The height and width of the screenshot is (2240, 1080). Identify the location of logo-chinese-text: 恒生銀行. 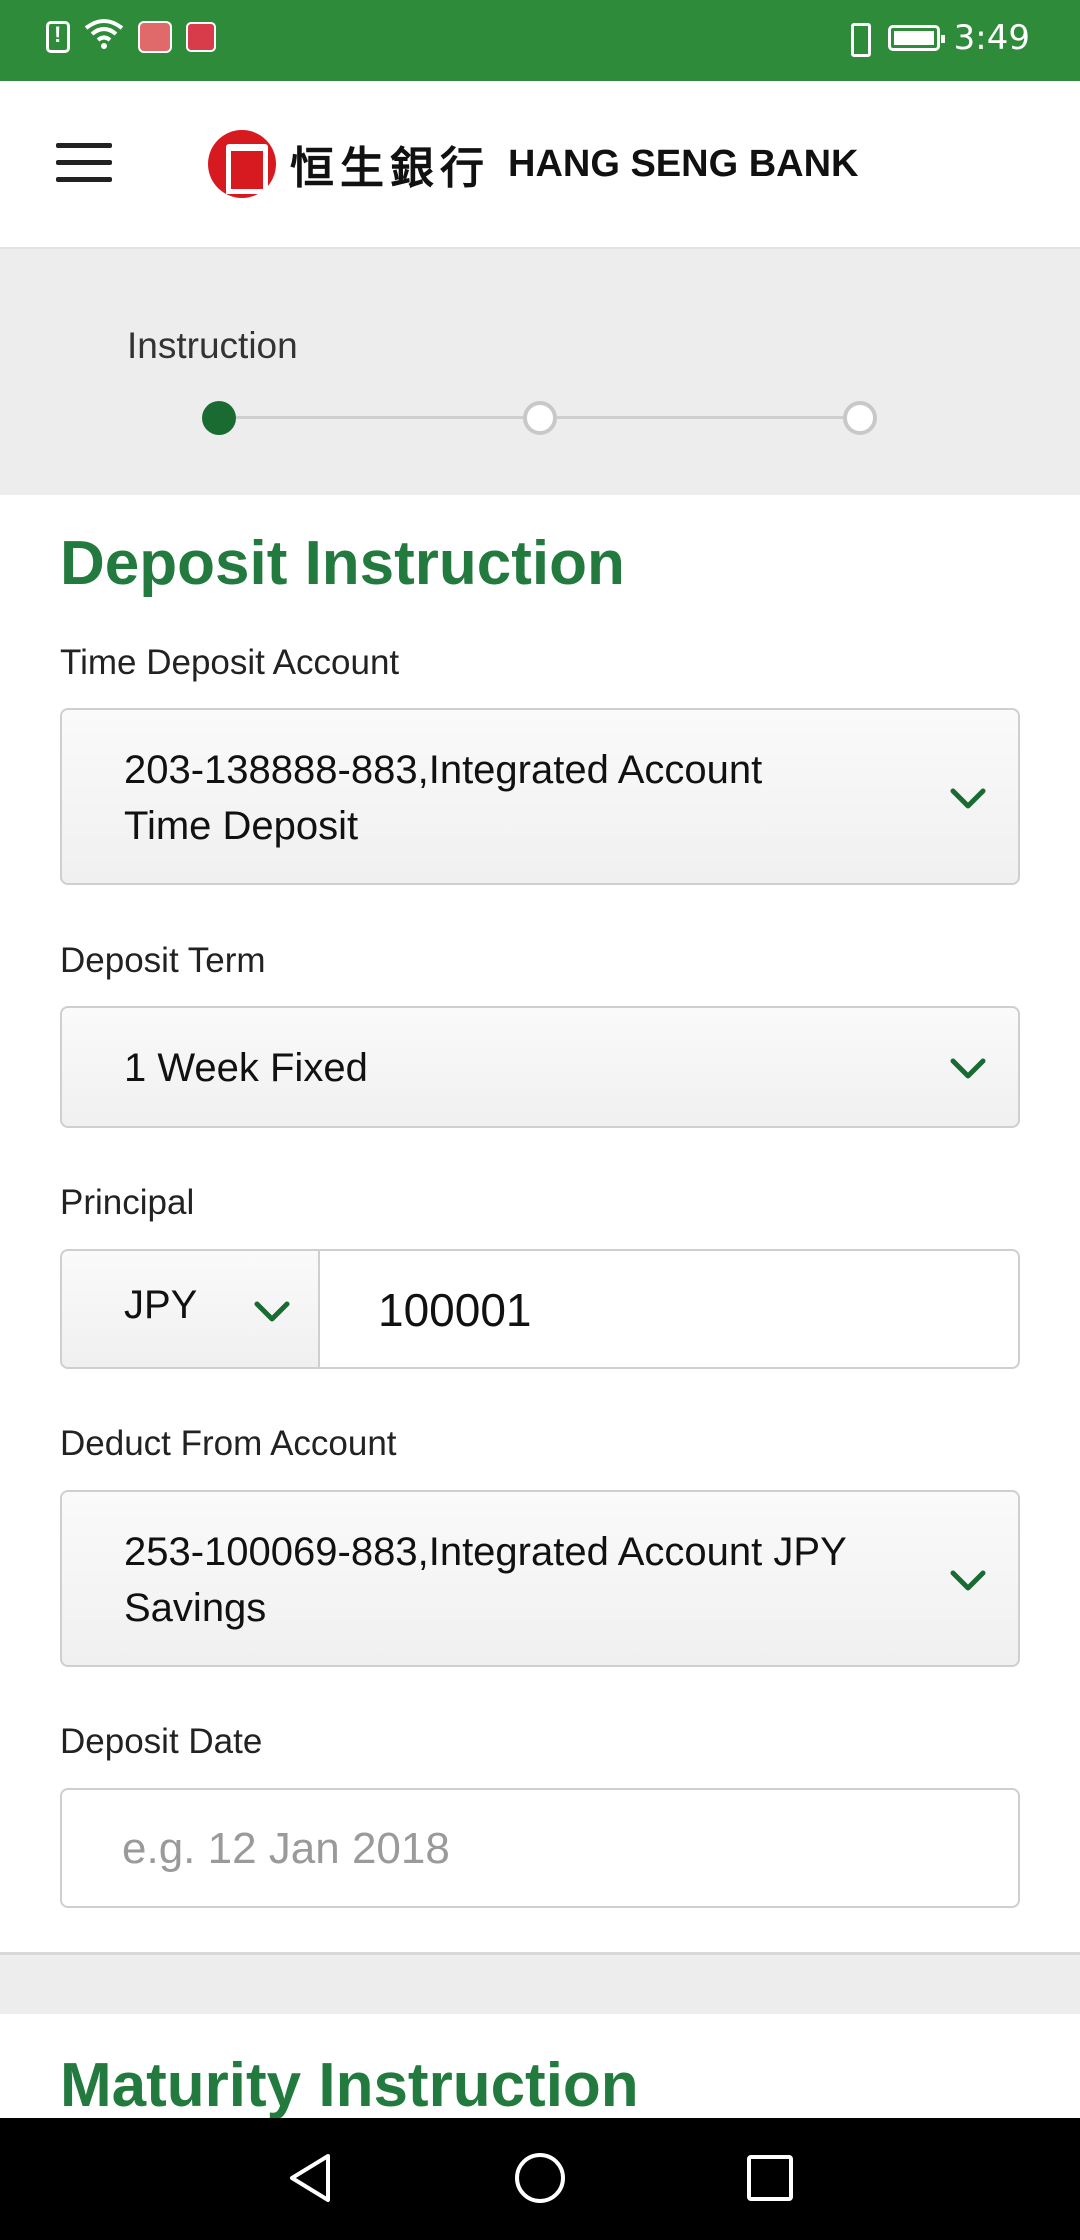
(390, 168).